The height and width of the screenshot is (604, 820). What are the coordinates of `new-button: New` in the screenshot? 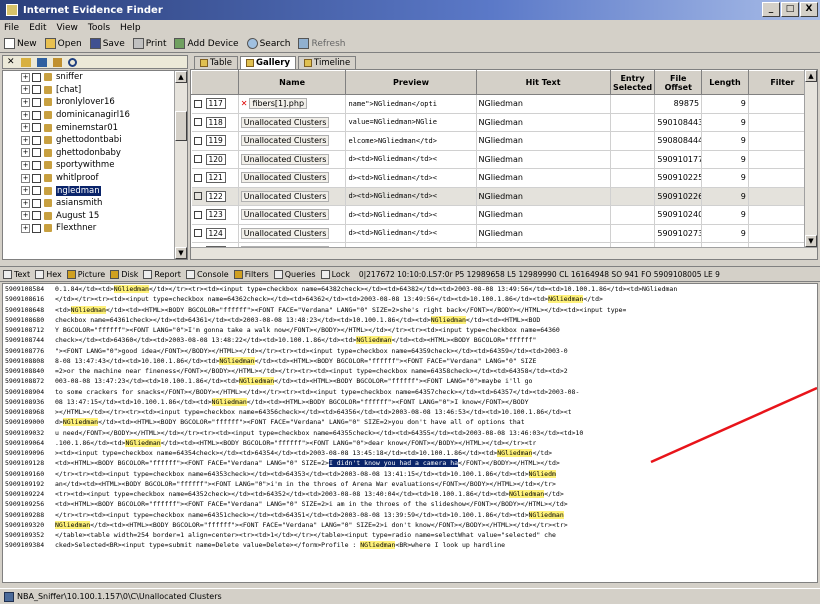 It's located at (20, 43).